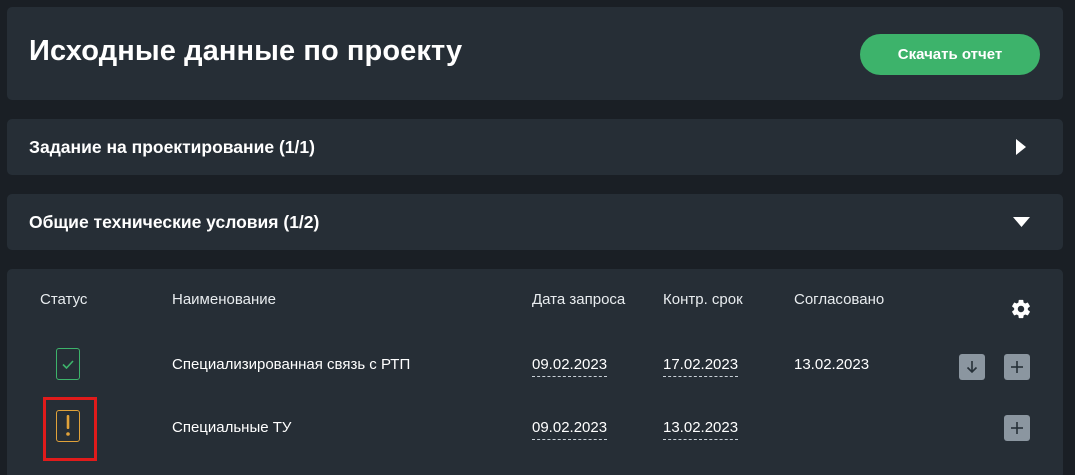  I want to click on arrow-down-icon, so click(972, 367).